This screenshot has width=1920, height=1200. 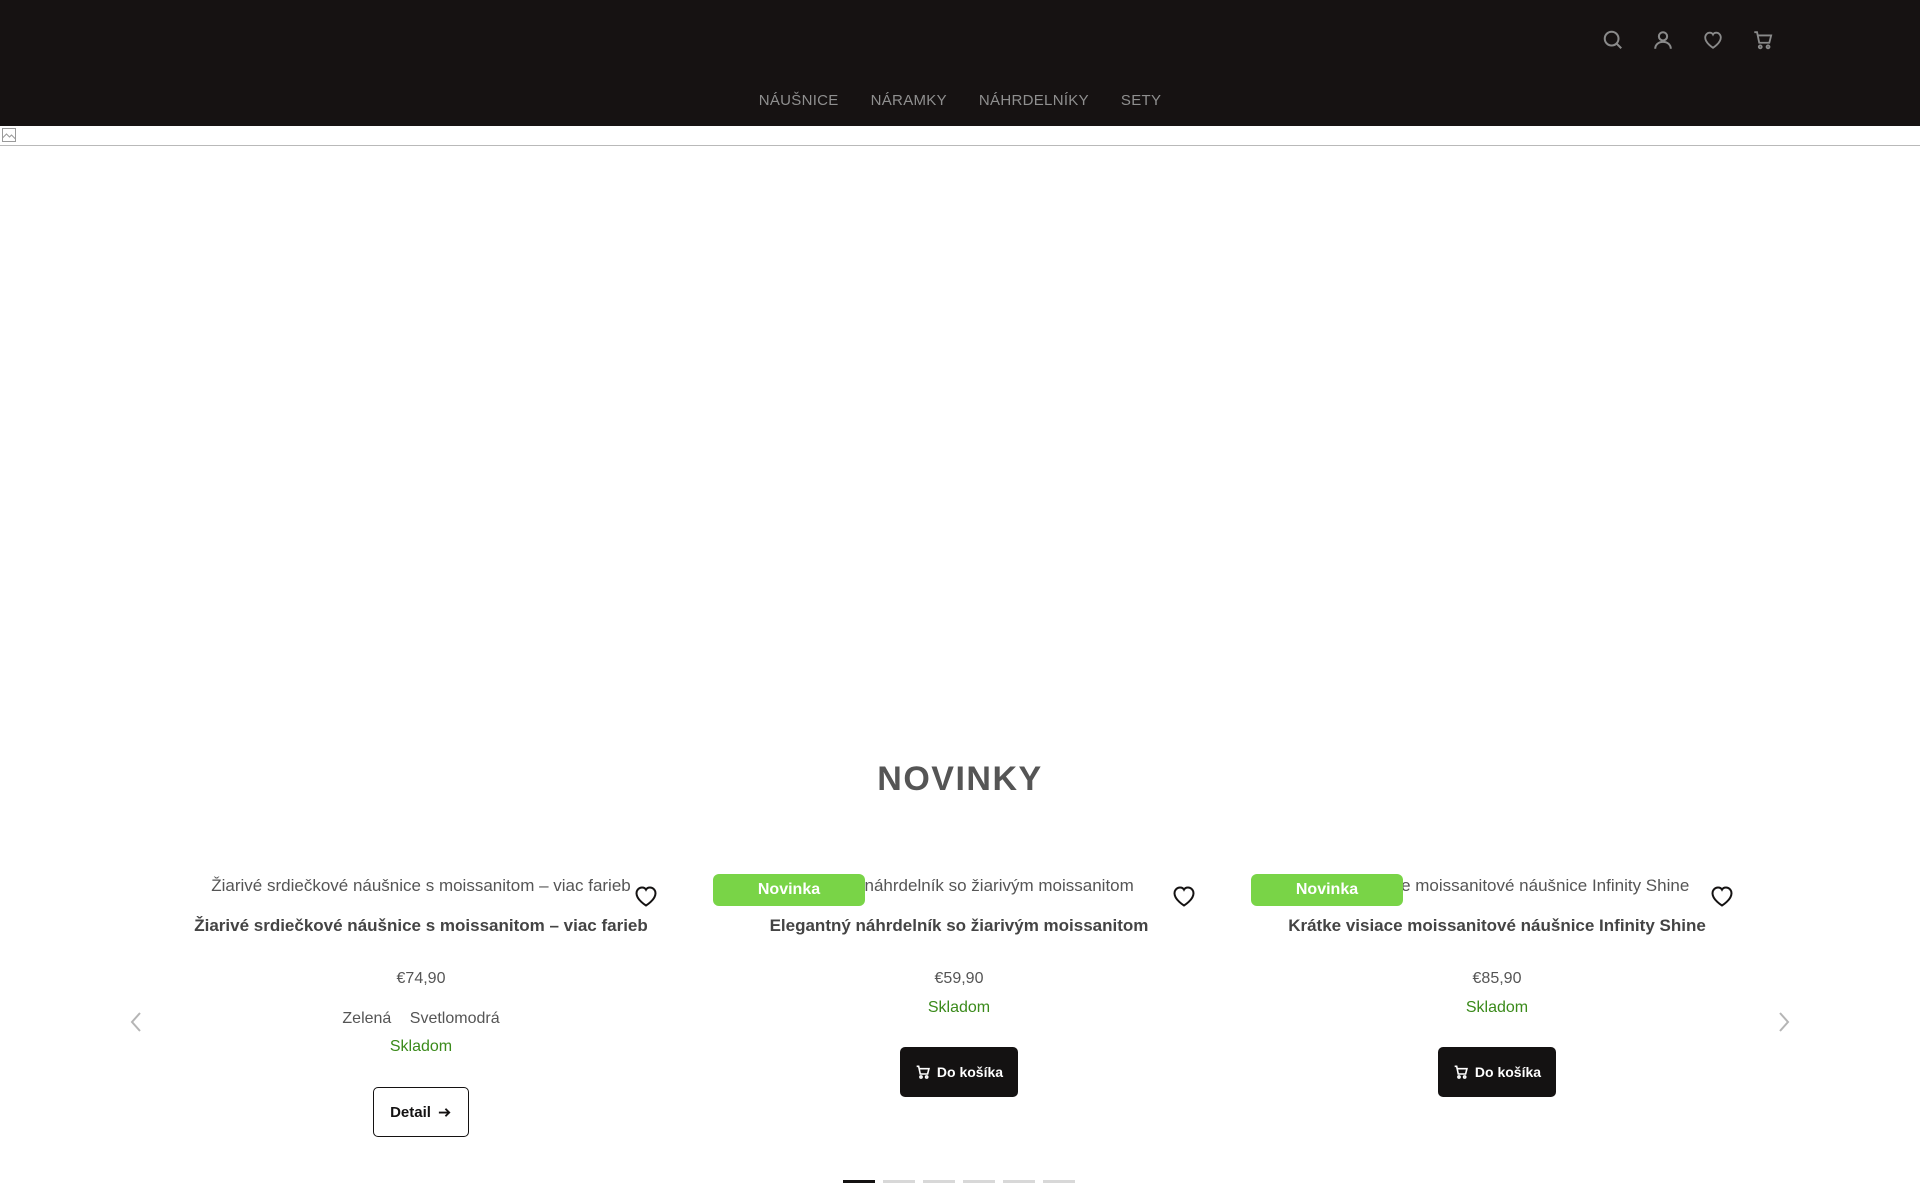 I want to click on arrow-right-icon, so click(x=444, y=1112).